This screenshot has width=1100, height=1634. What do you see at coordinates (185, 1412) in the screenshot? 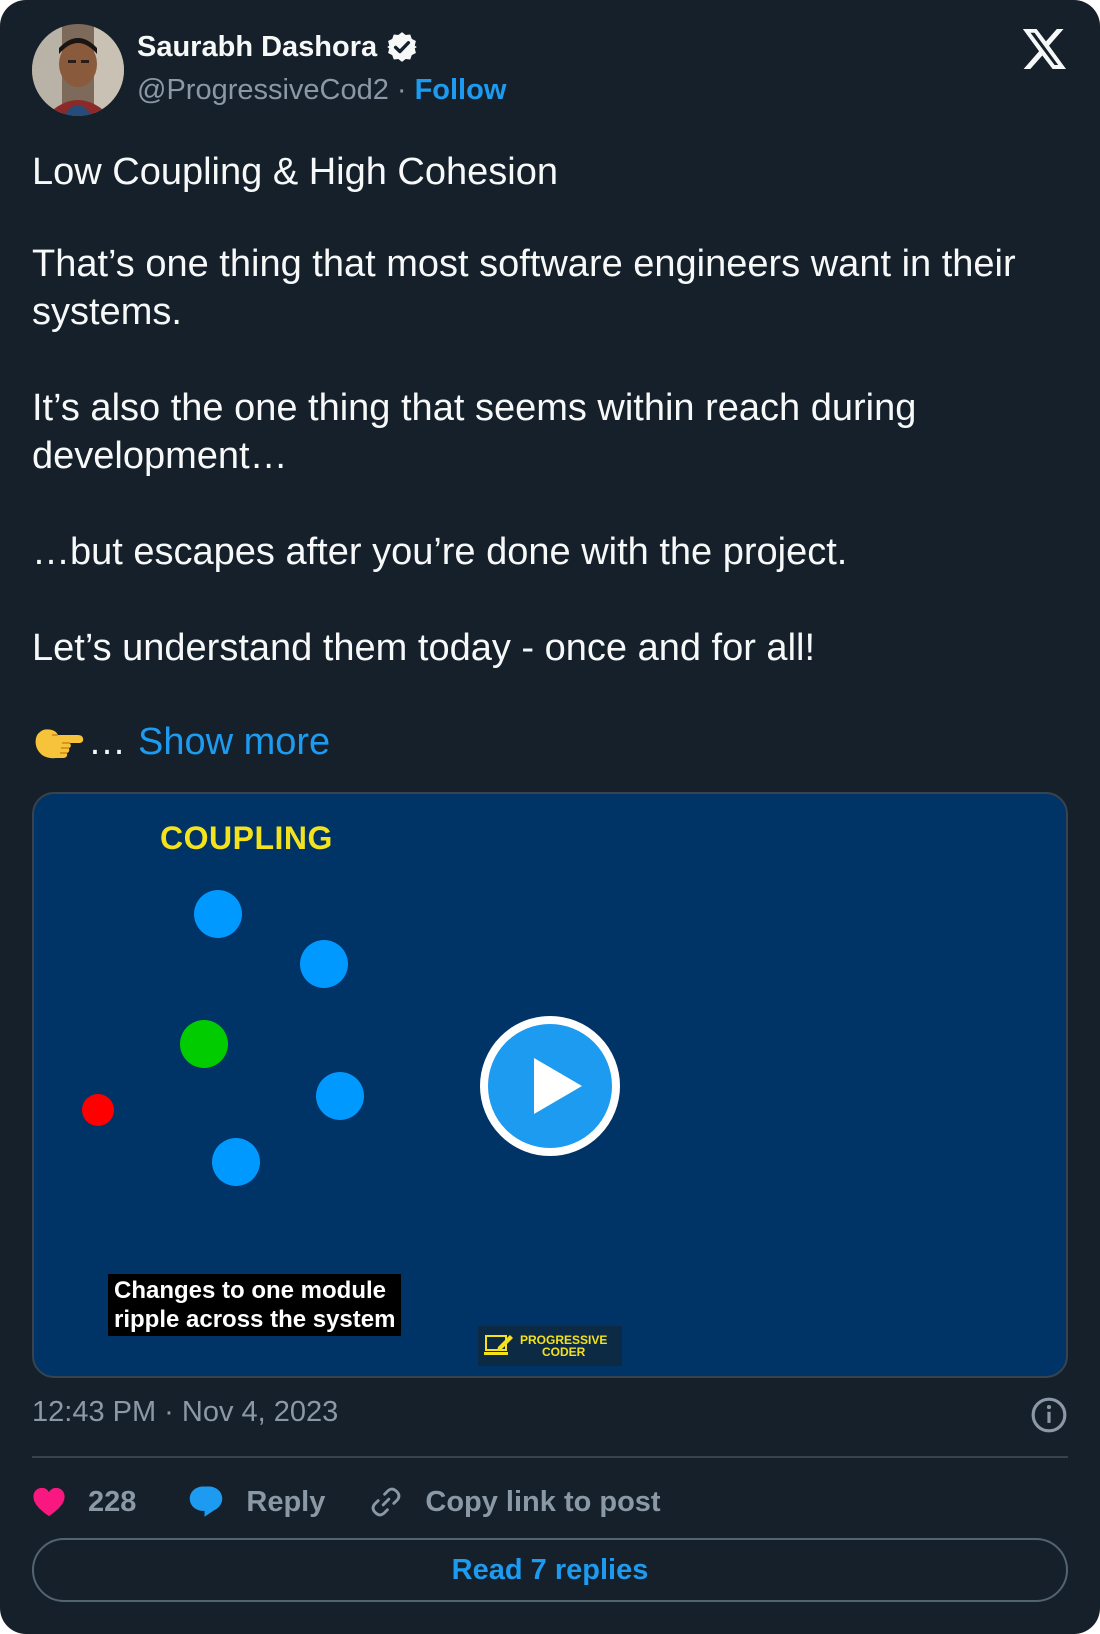
I see `post-timestamp: 12:43 PM · Nov 4, 2023` at bounding box center [185, 1412].